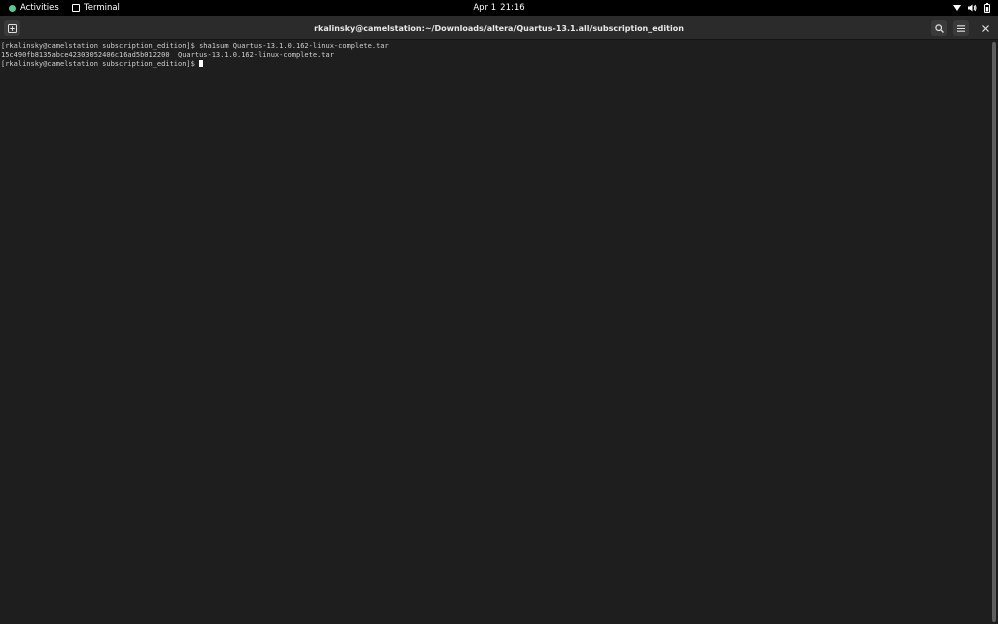  I want to click on network-icon, so click(957, 8).